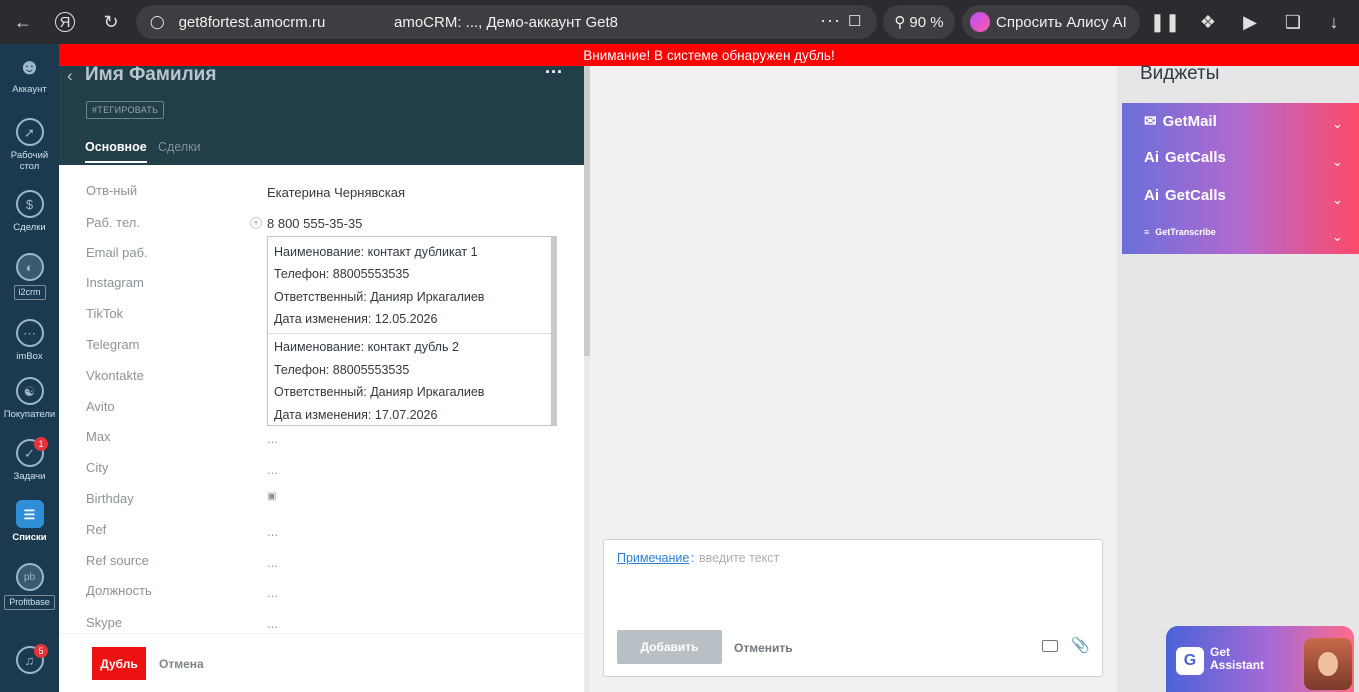 The image size is (1359, 692). I want to click on sidebar-item-label: imBox, so click(29, 356).